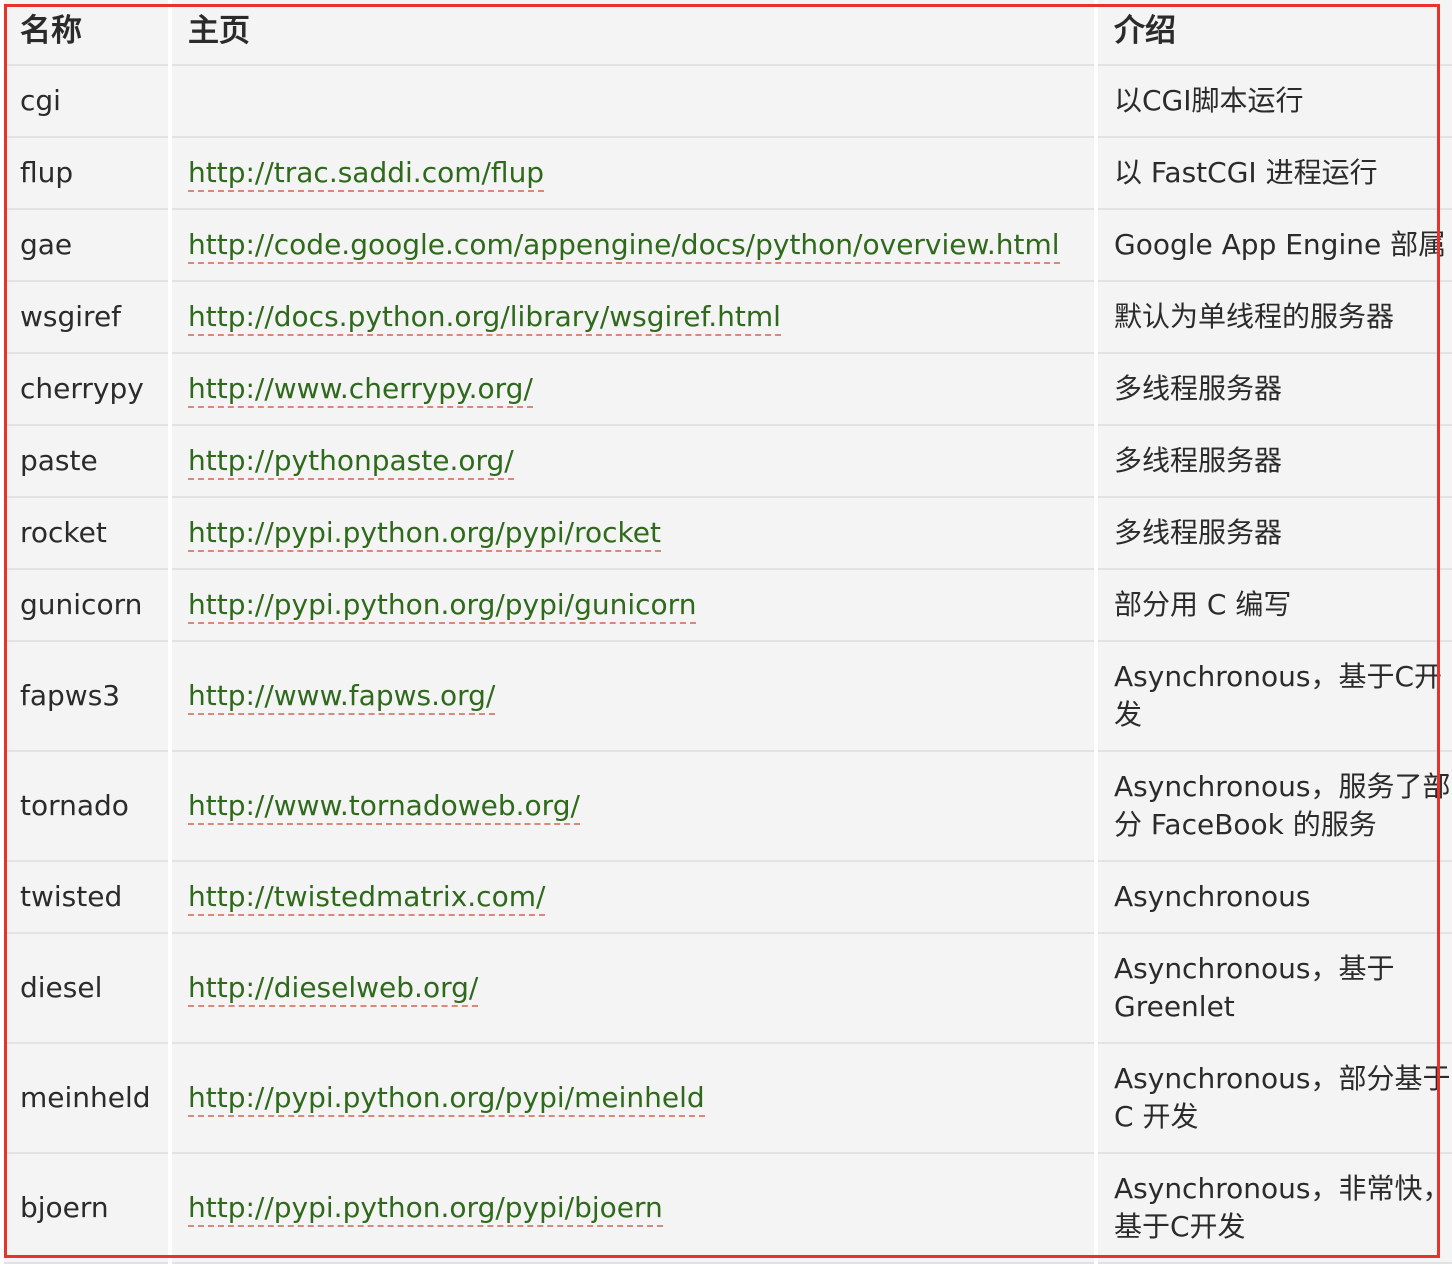  What do you see at coordinates (633, 898) in the screenshot?
I see `homepage-cell: http://twistedmatrix.com/` at bounding box center [633, 898].